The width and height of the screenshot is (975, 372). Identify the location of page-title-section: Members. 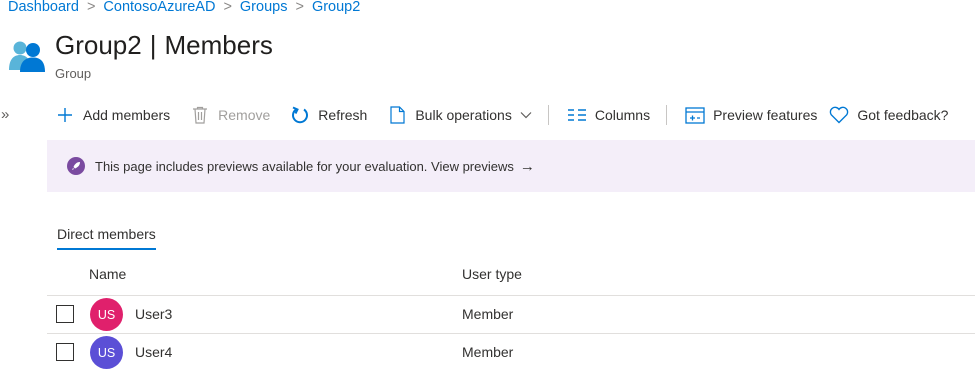
(218, 45).